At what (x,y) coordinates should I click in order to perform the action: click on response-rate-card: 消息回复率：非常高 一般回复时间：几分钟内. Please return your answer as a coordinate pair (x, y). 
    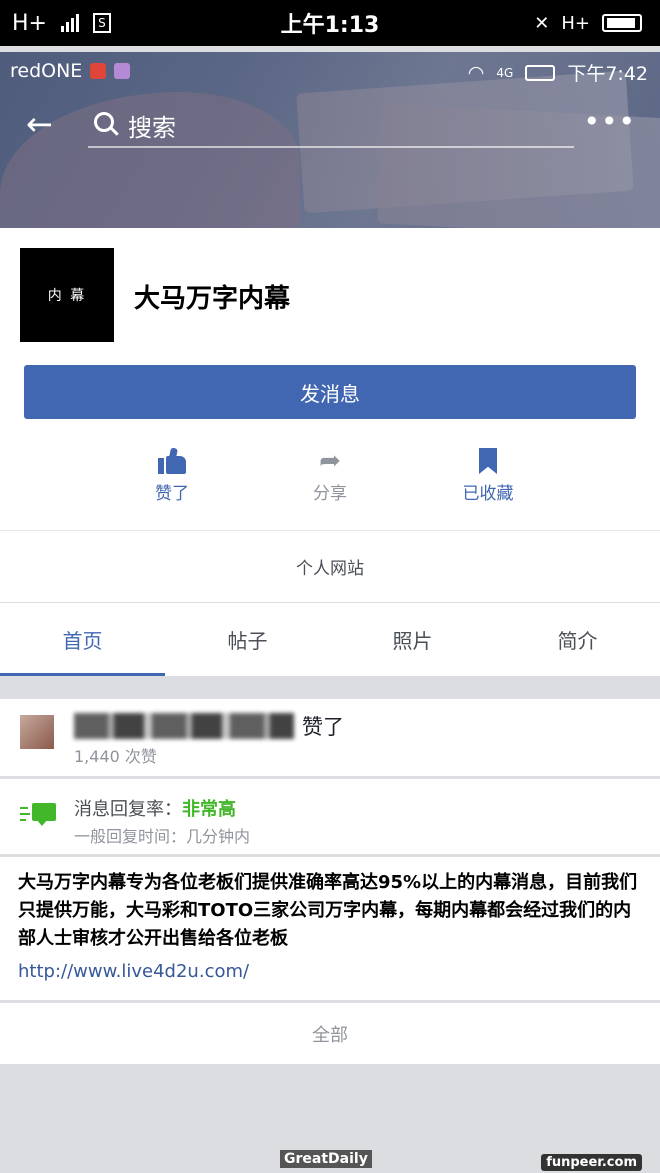
    Looking at the image, I should click on (330, 816).